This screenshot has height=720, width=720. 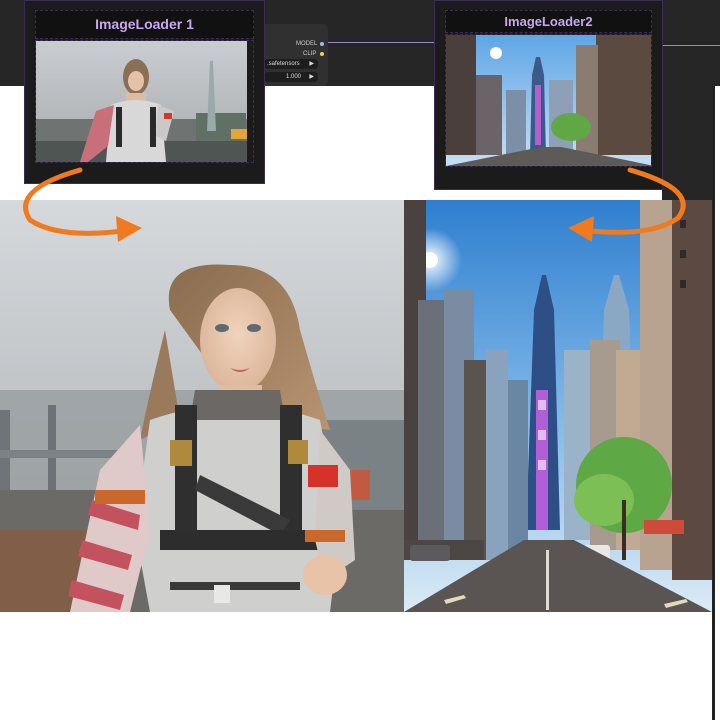 I want to click on city-thumbnail-image, so click(x=548, y=100).